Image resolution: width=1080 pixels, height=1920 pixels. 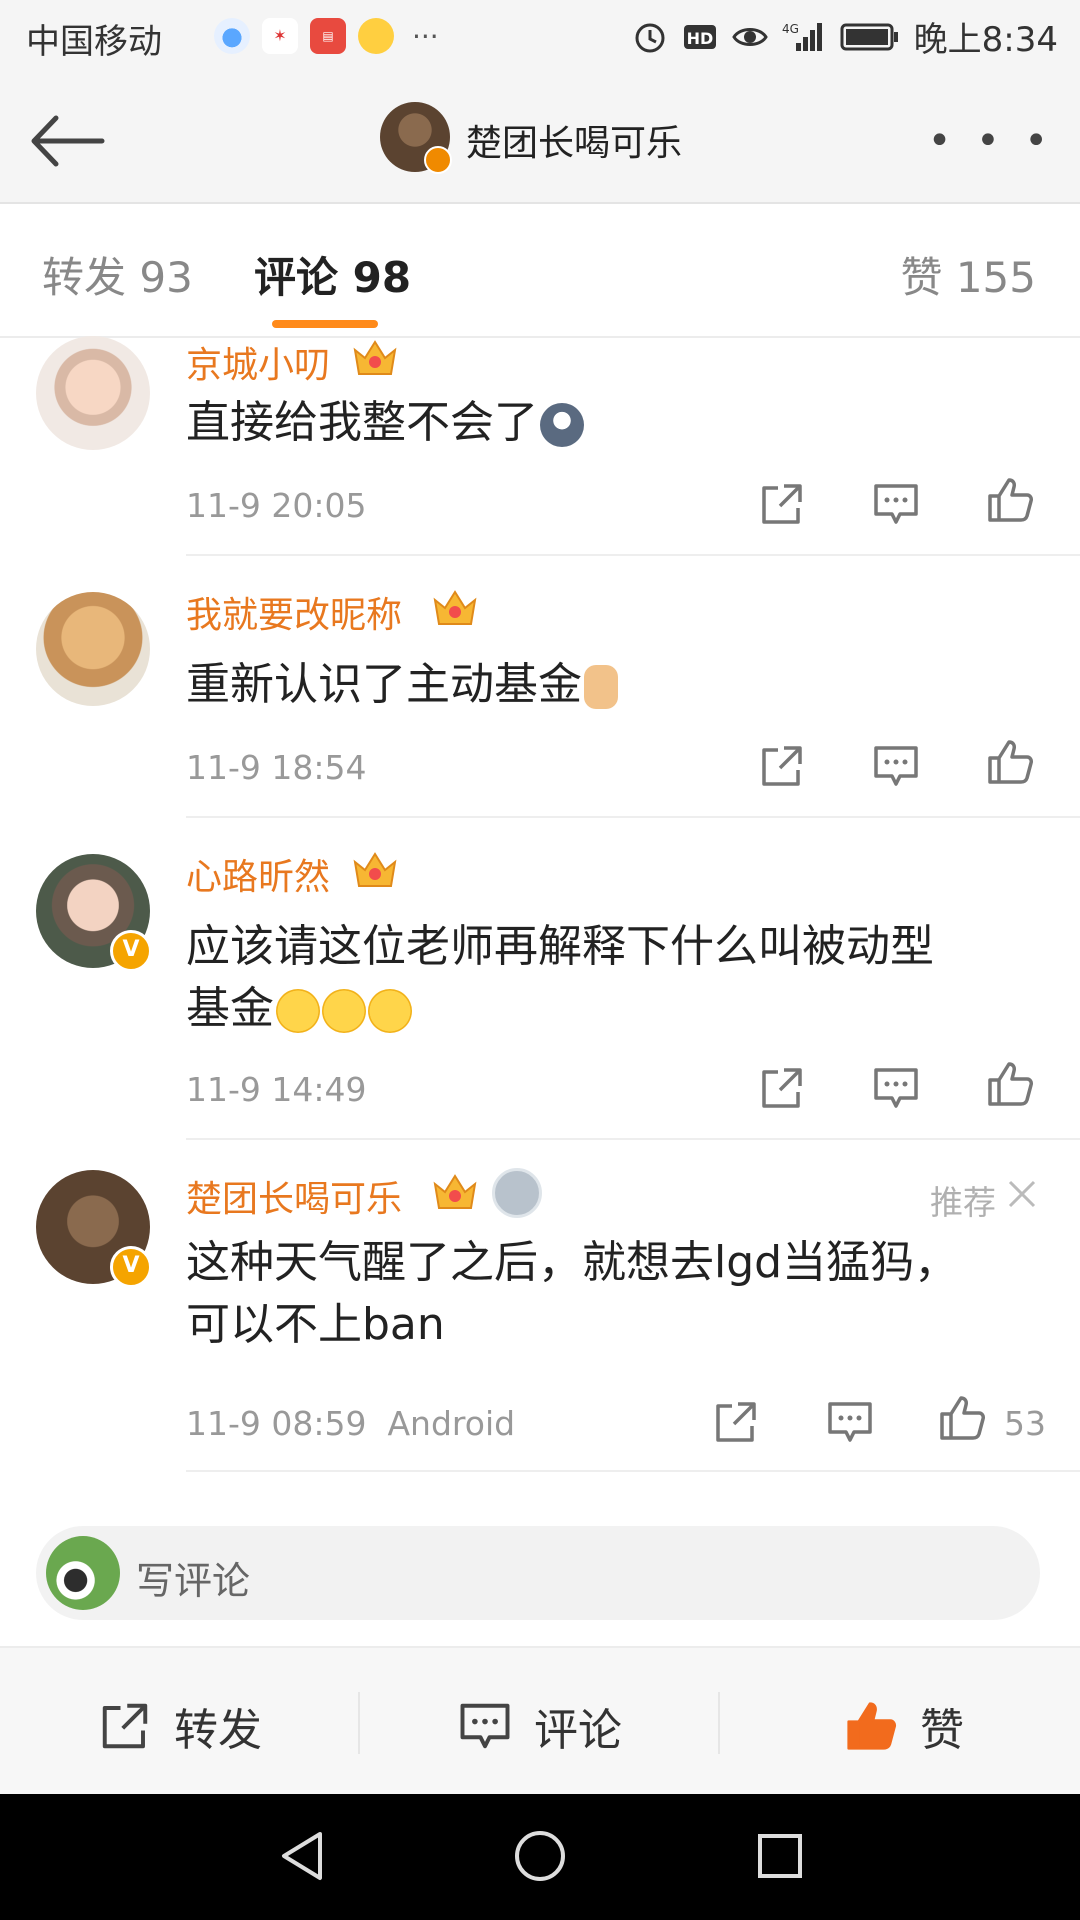 What do you see at coordinates (232, 36) in the screenshot?
I see `qq-browser-icon` at bounding box center [232, 36].